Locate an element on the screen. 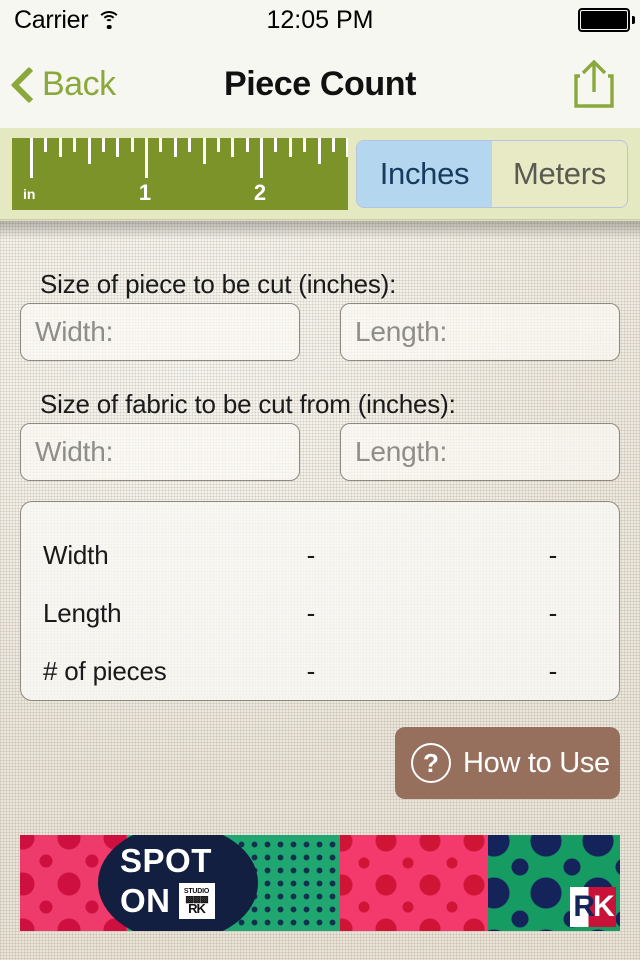  rk-letter-r: R is located at coordinates (584, 906).